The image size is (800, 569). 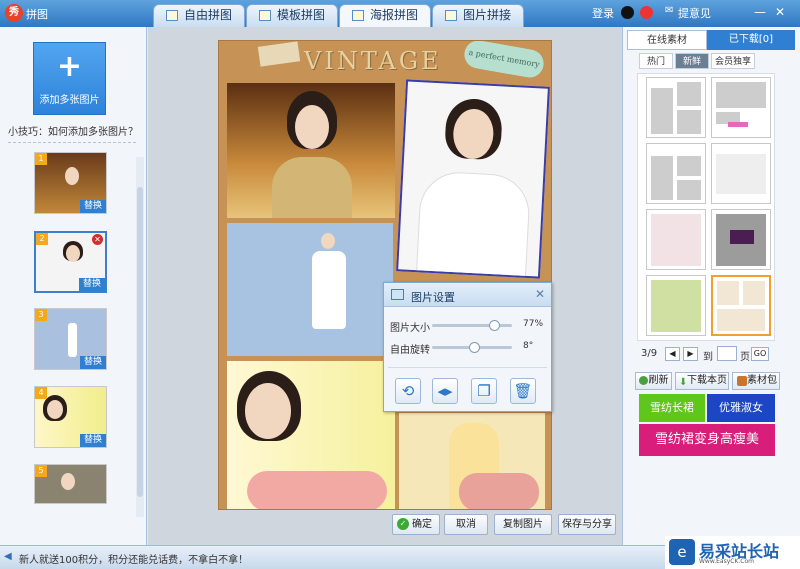 I want to click on close-icon: ✕, so click(x=540, y=294).